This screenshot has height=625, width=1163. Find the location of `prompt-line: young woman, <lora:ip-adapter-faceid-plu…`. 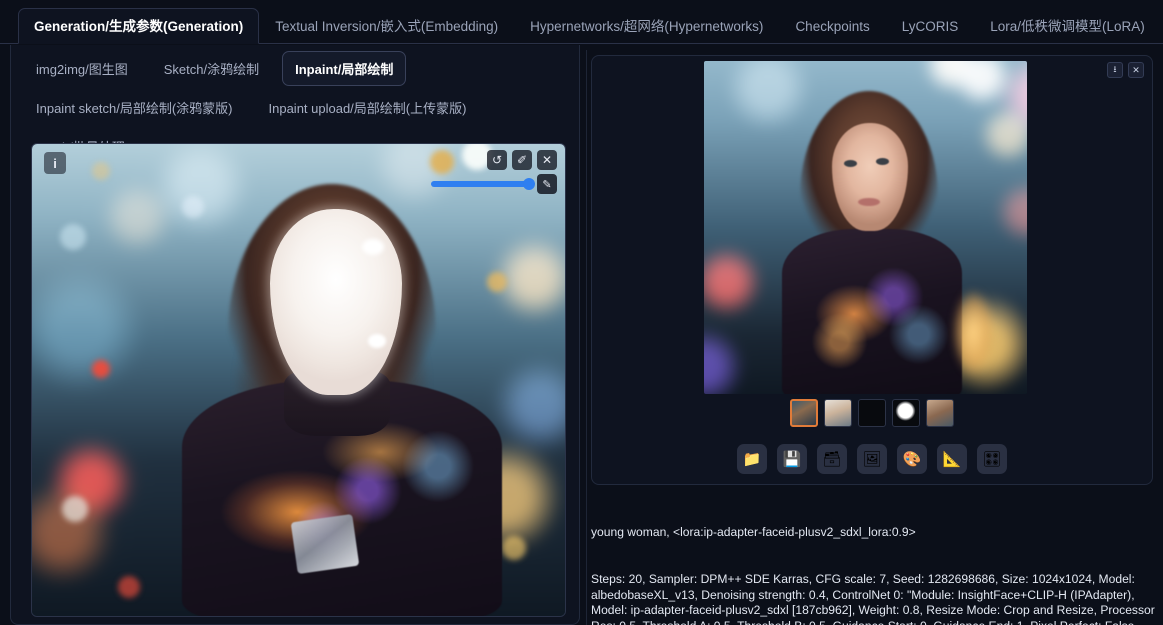

prompt-line: young woman, <lora:ip-adapter-faceid-plu… is located at coordinates (753, 532).